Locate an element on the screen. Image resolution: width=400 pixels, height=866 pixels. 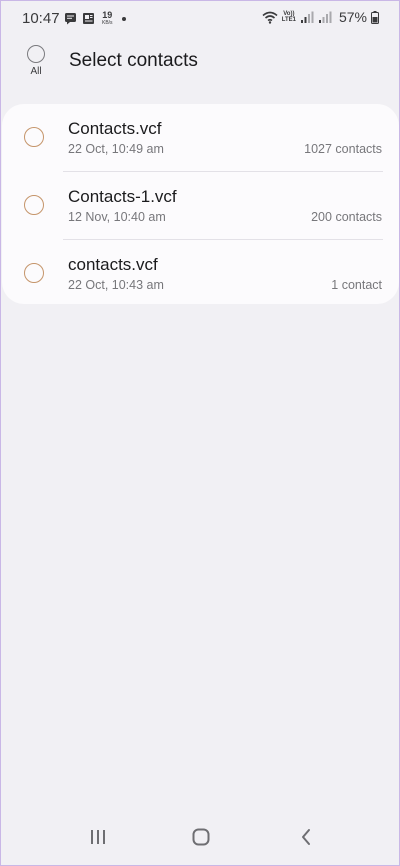
navigation-bar is located at coordinates (200, 837).